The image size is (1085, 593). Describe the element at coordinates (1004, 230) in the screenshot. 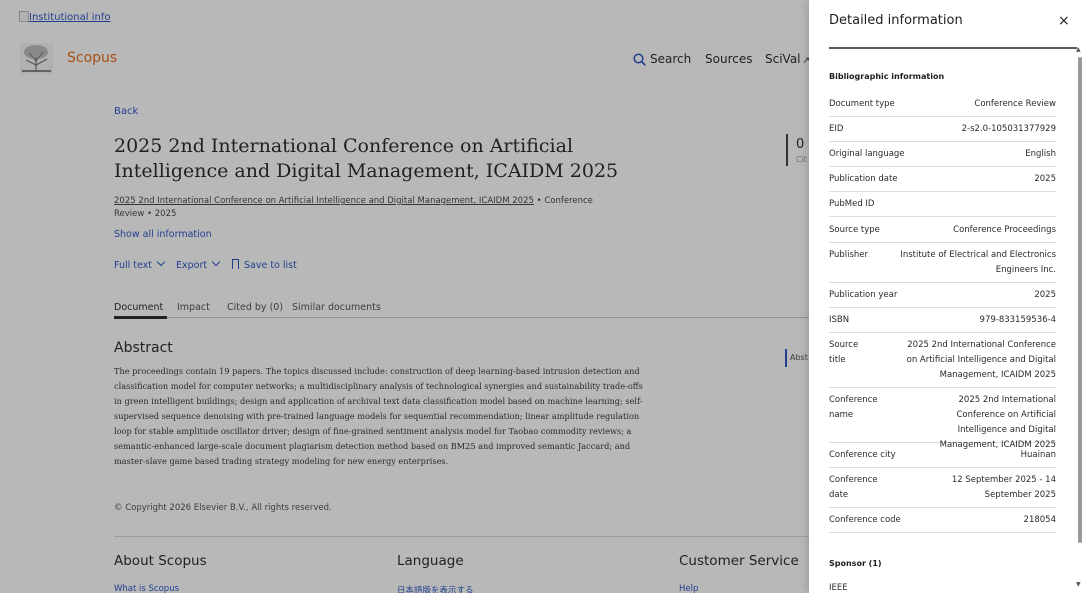

I see `info-value: Conference Proceedings` at that location.